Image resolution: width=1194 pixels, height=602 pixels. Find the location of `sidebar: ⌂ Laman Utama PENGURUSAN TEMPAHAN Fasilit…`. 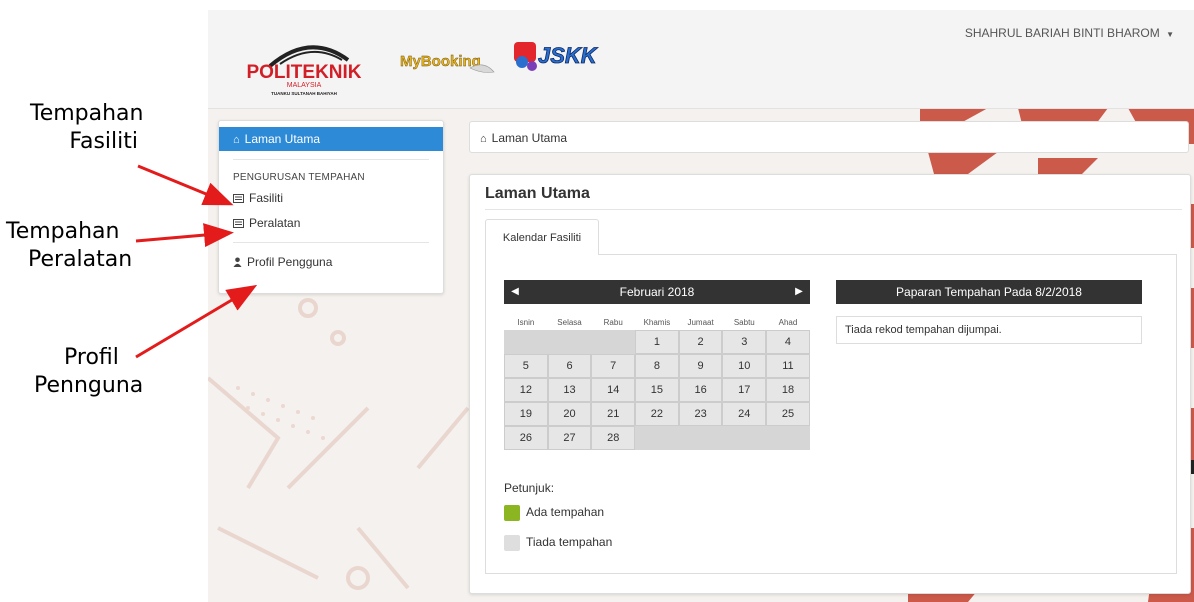

sidebar: ⌂ Laman Utama PENGURUSAN TEMPAHAN Fasilit… is located at coordinates (331, 207).